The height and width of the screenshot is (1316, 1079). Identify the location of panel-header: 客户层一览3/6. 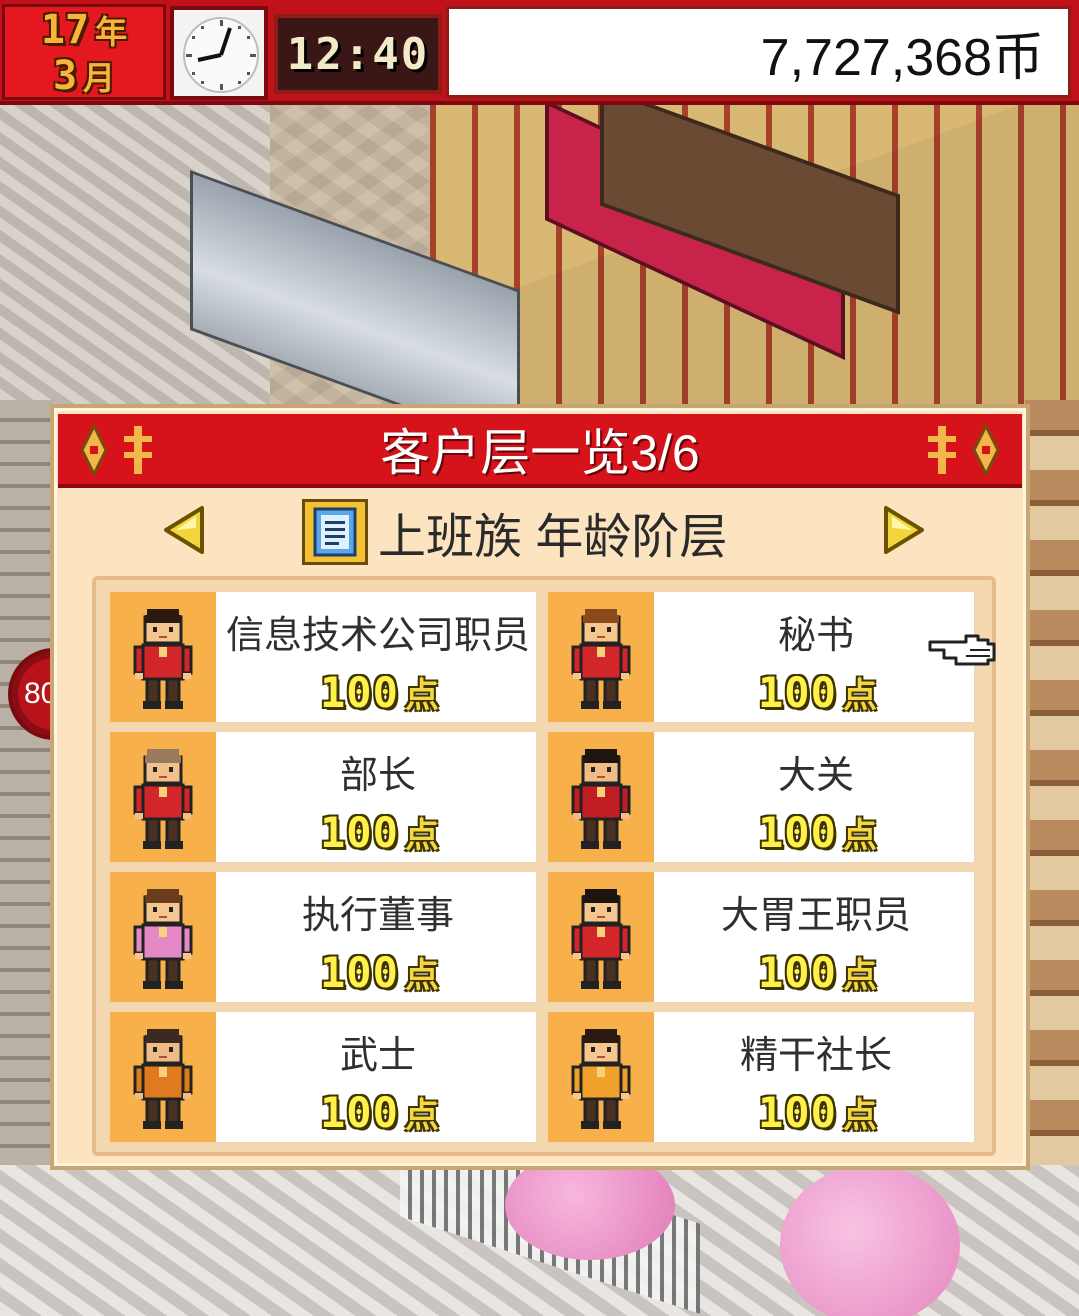
(540, 451).